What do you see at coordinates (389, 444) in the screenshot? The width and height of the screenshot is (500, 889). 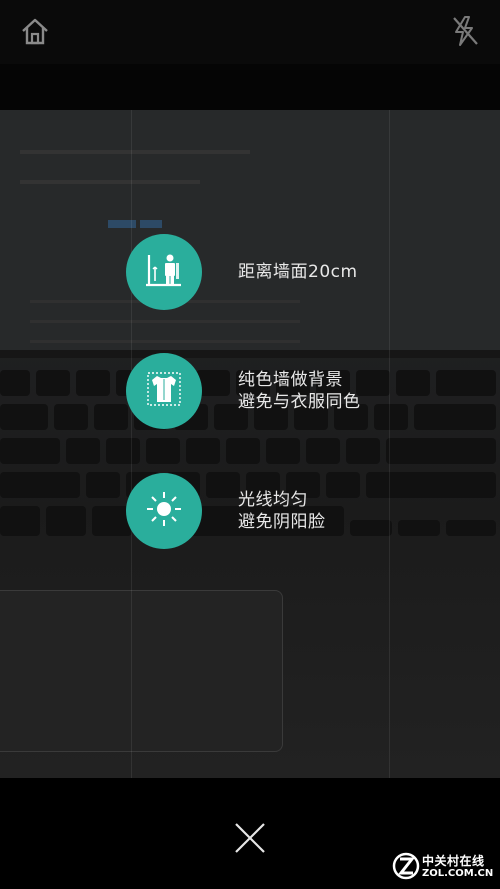 I see `guide-line-right` at bounding box center [389, 444].